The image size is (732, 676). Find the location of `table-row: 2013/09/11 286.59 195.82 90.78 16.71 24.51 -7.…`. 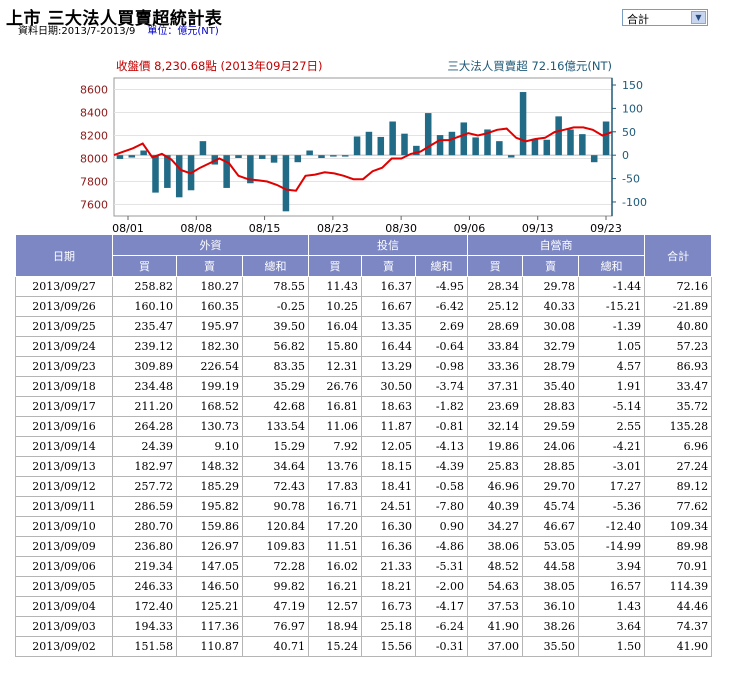

table-row: 2013/09/11 286.59 195.82 90.78 16.71 24.51 -7.… is located at coordinates (364, 506).